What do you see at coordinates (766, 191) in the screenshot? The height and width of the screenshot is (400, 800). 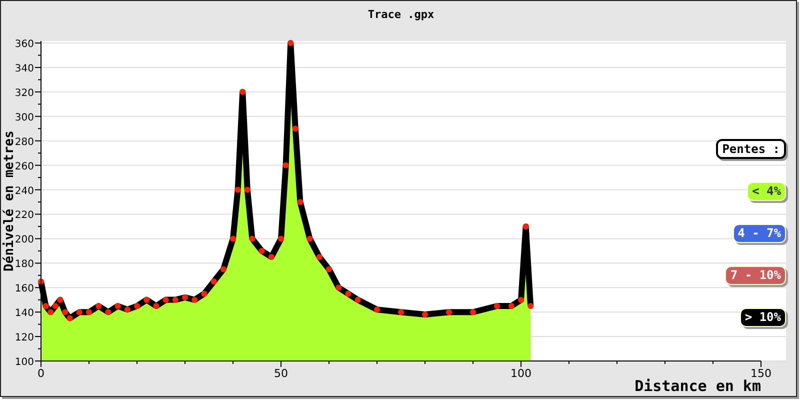 I see `legend-item: < 4%` at bounding box center [766, 191].